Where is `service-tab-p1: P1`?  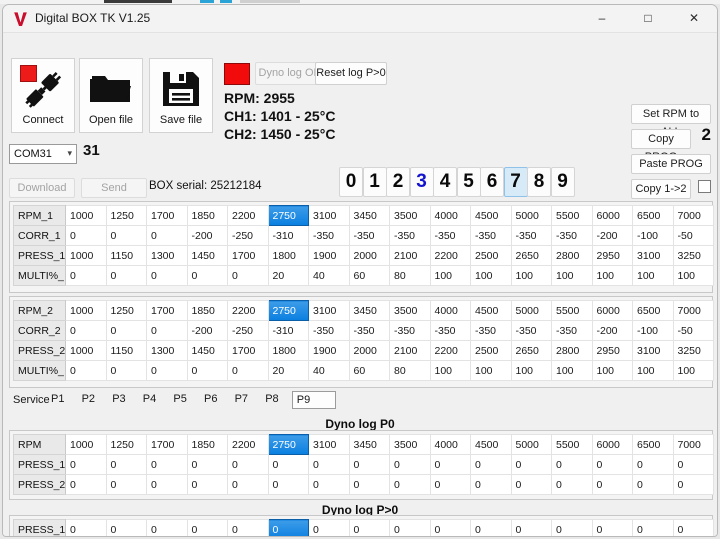 service-tab-p1: P1 is located at coordinates (57, 400).